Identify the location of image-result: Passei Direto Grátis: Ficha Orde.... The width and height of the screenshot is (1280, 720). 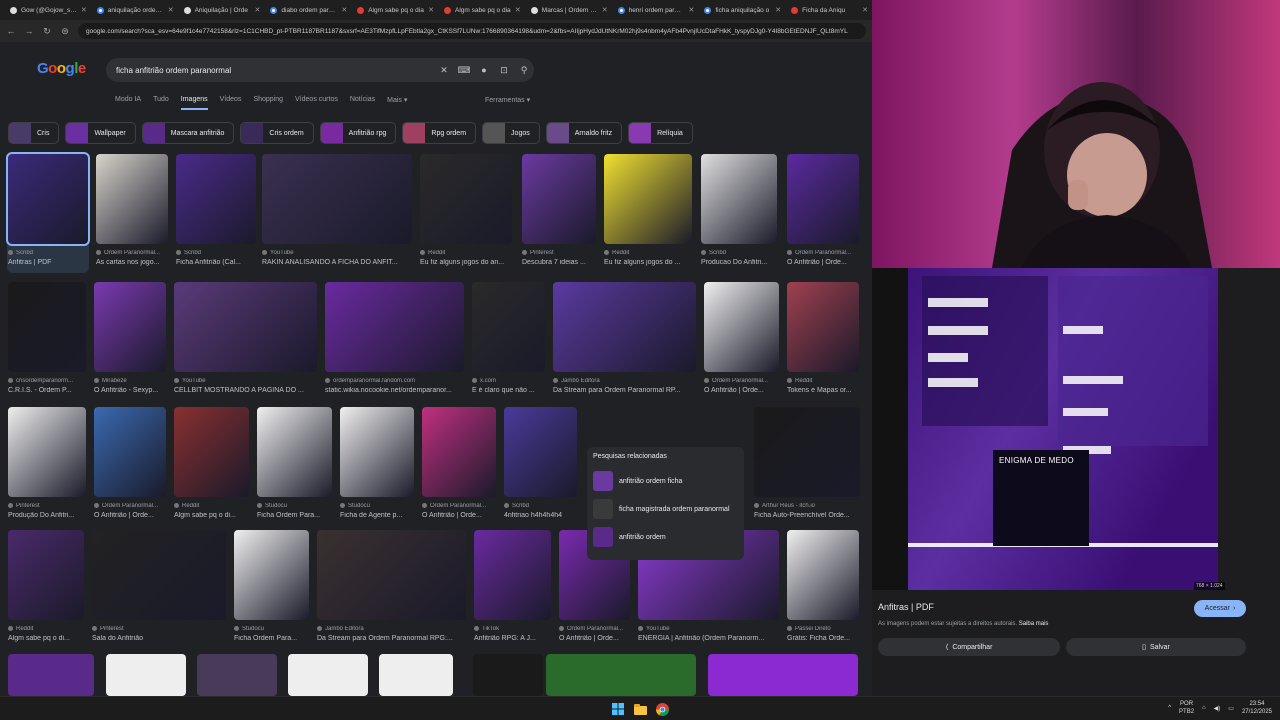
(823, 590).